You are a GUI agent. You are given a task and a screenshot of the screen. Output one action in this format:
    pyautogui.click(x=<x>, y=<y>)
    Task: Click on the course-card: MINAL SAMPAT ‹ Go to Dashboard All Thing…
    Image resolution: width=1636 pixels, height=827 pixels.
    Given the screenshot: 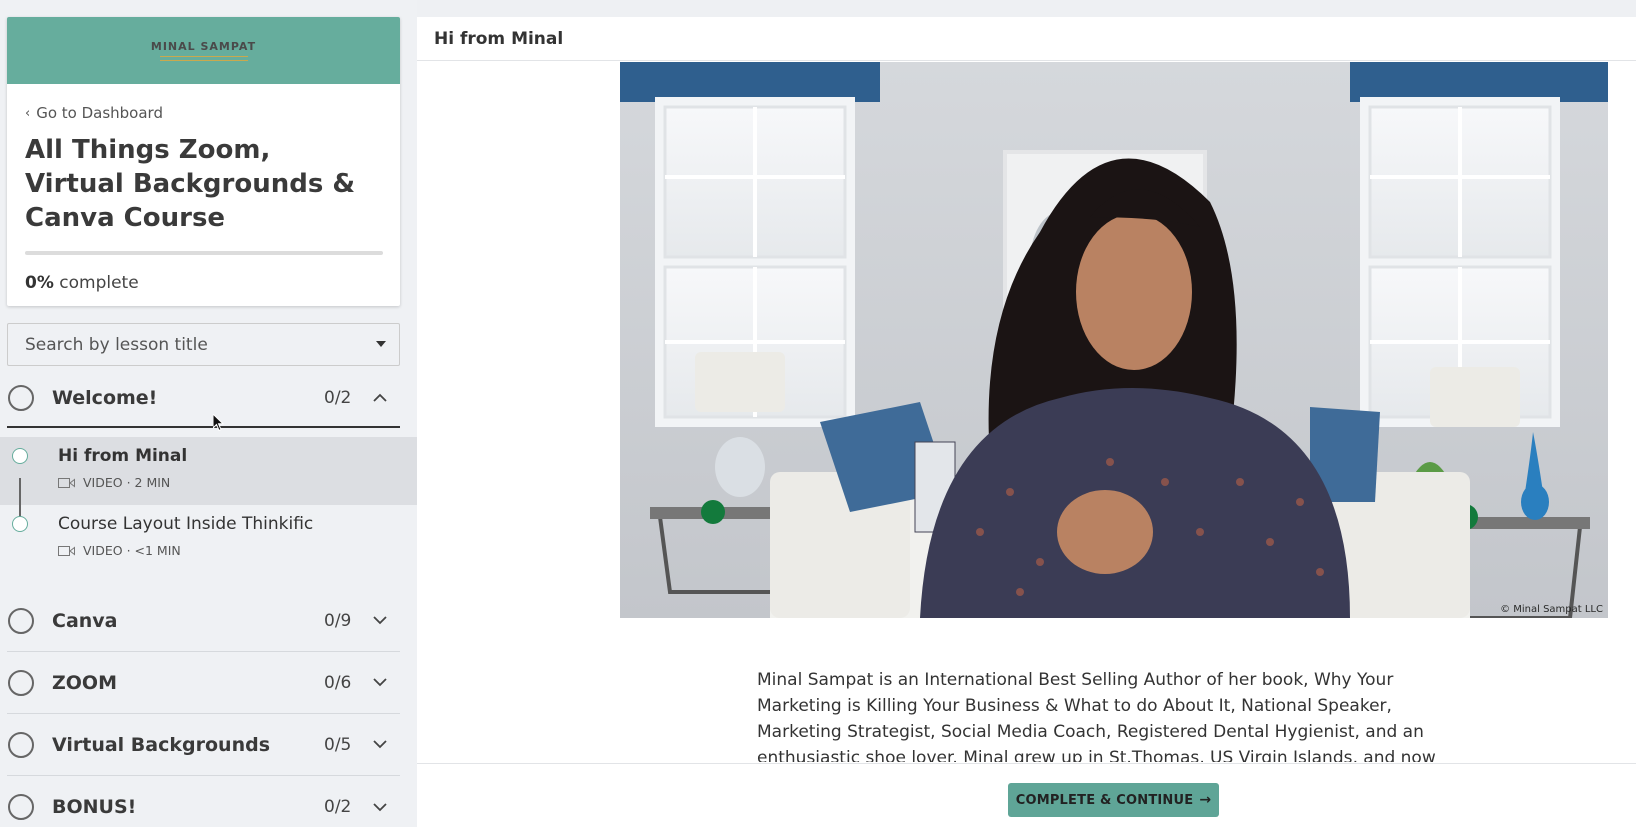 What is the action you would take?
    pyautogui.click(x=203, y=161)
    